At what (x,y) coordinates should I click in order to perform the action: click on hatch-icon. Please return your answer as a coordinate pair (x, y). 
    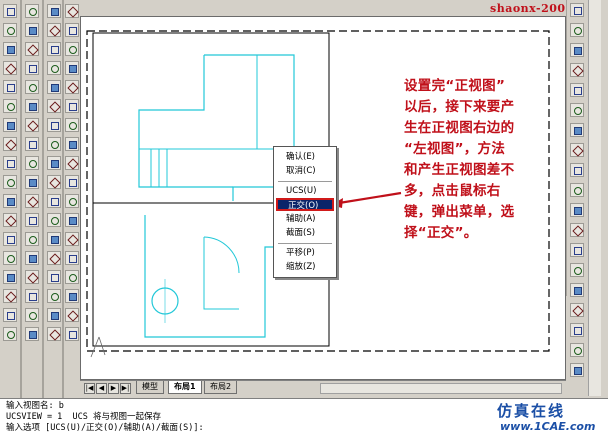
    Looking at the image, I should click on (577, 290).